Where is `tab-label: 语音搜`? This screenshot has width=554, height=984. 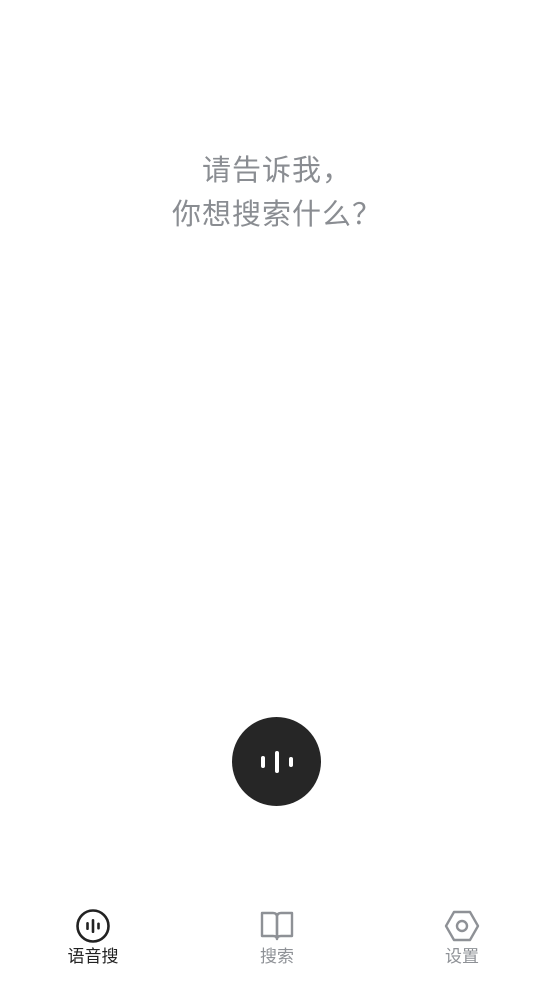 tab-label: 语音搜 is located at coordinates (93, 957).